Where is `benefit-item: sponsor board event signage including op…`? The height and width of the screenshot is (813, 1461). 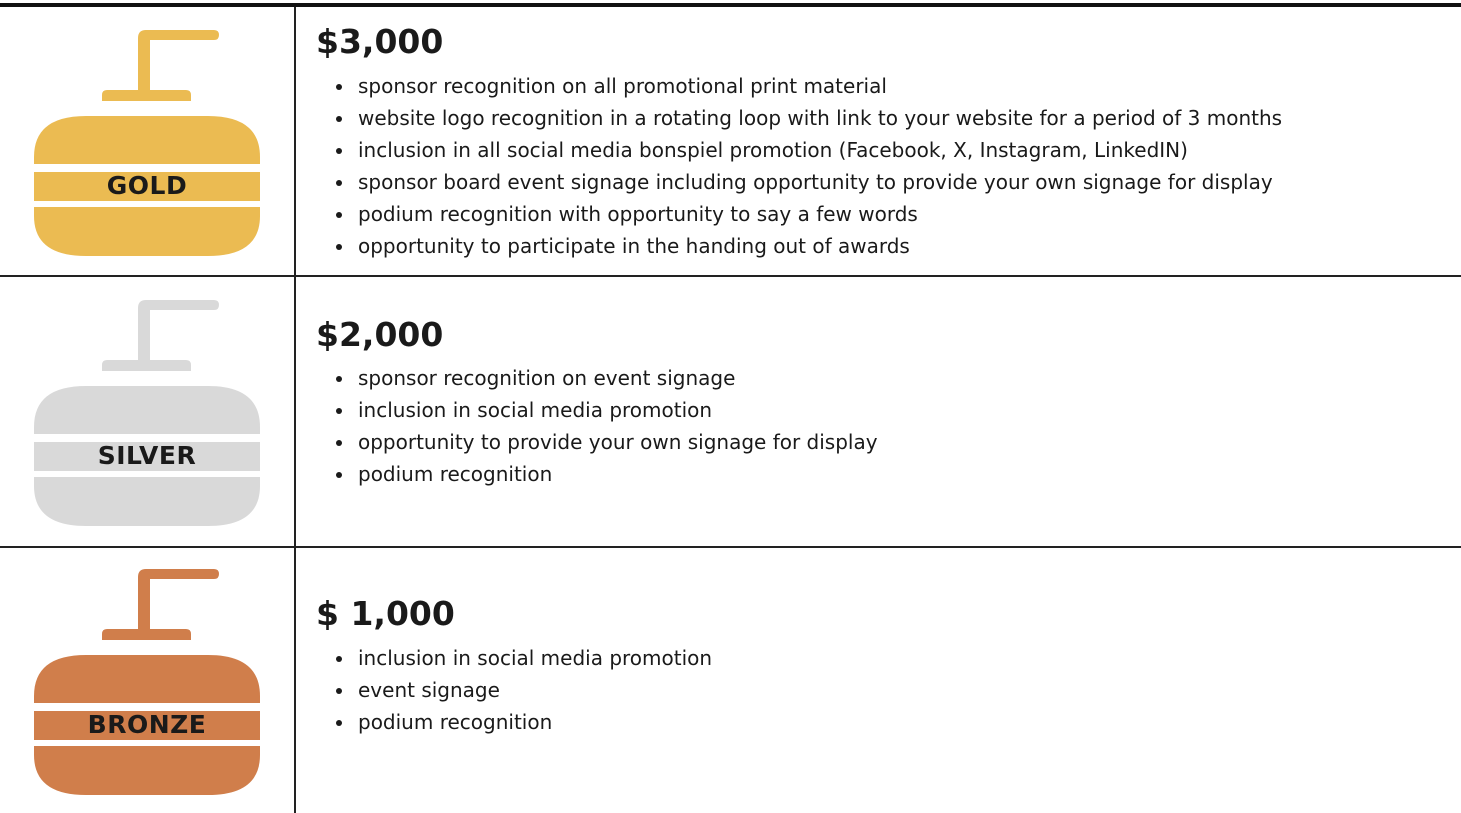 benefit-item: sponsor board event signage including op… is located at coordinates (809, 182).